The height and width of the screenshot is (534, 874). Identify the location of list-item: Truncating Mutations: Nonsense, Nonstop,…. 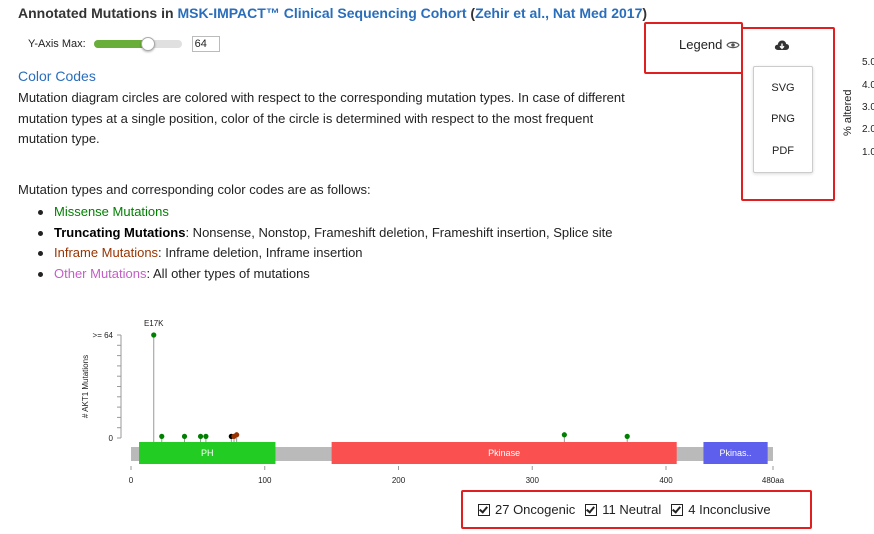
(328, 233).